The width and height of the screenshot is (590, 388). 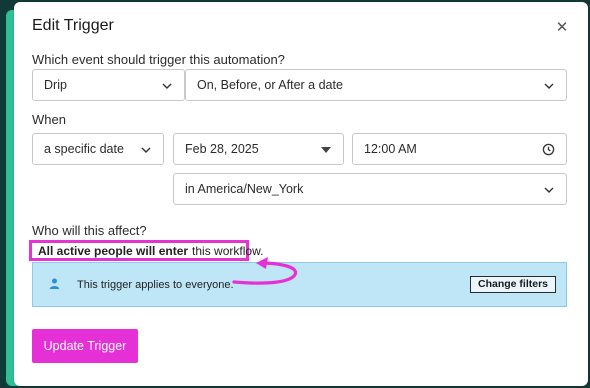 What do you see at coordinates (73, 25) in the screenshot?
I see `modal-title: Edit Trigger` at bounding box center [73, 25].